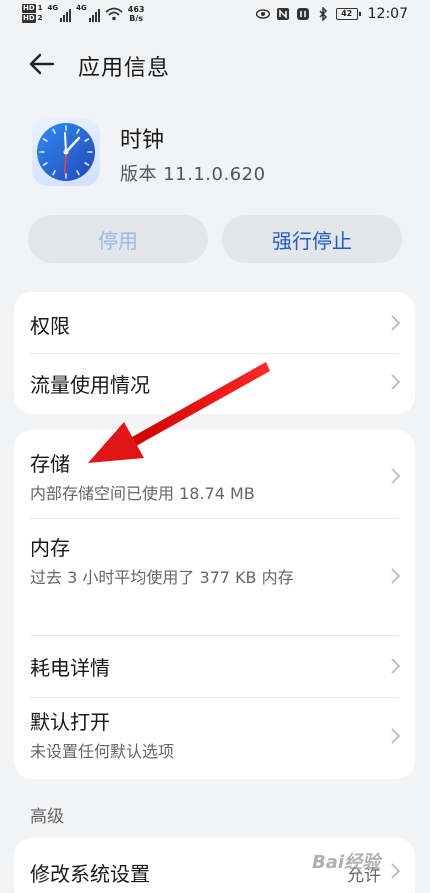  I want to click on memory-label: 内存, so click(50, 548).